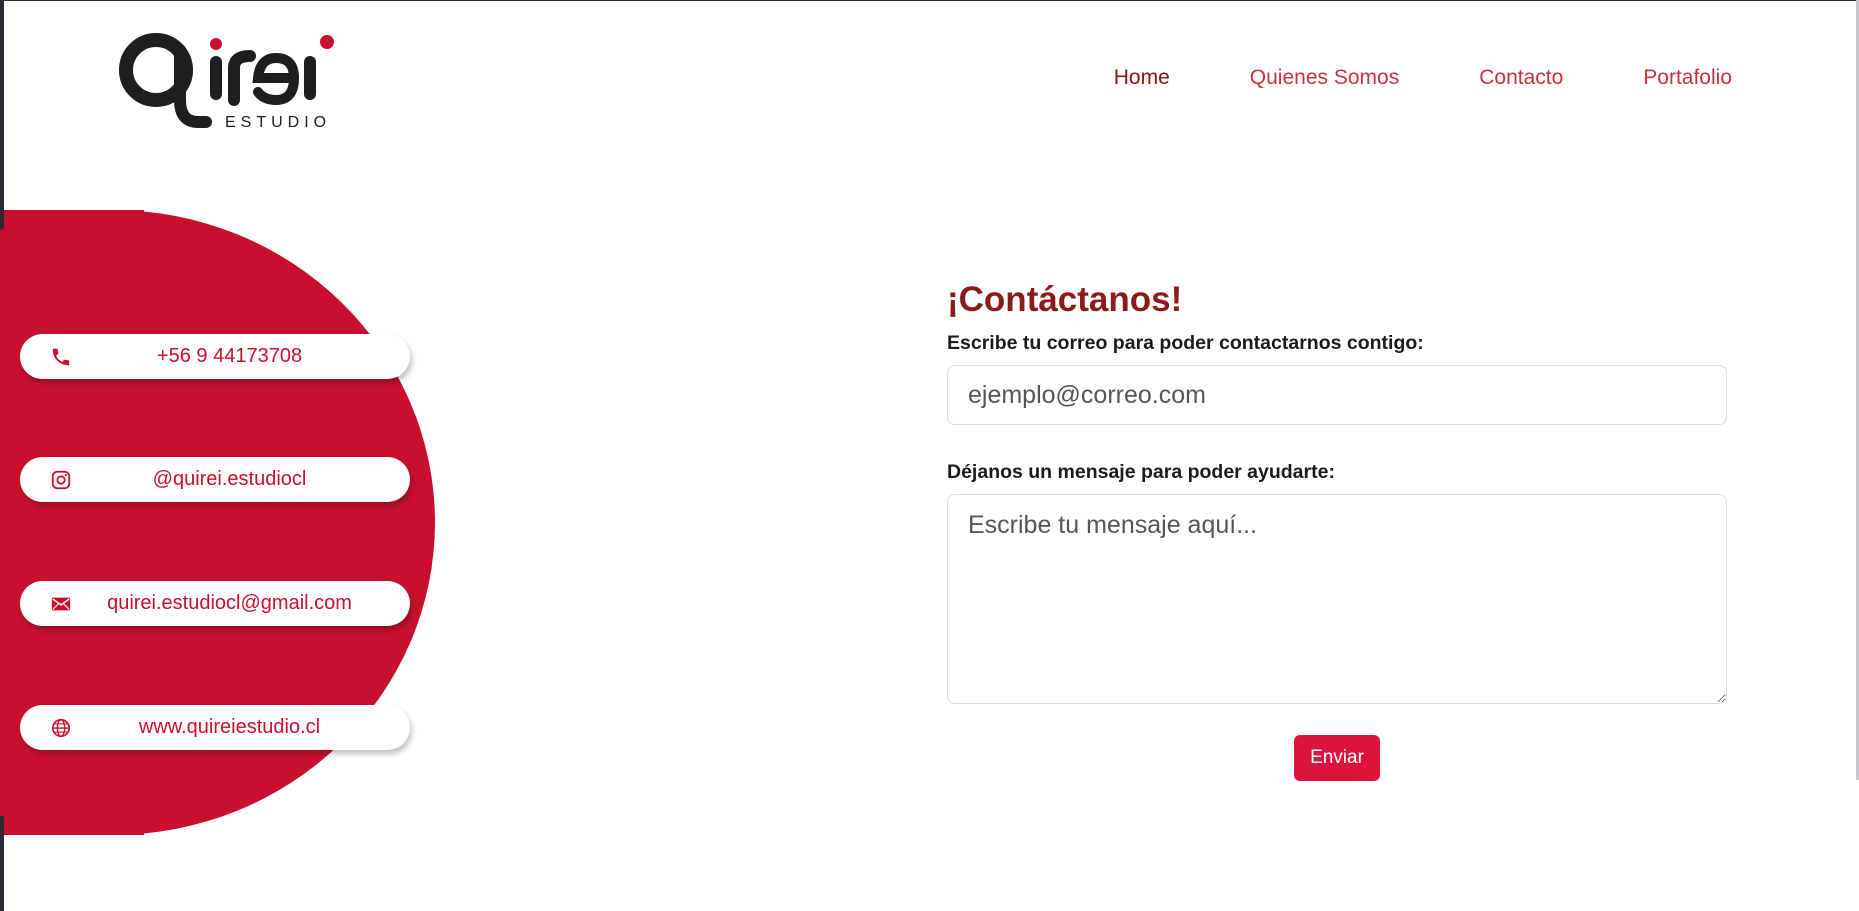 This screenshot has height=911, width=1859. I want to click on main-nav: Home Quienes Somos Contacto Portafolio, so click(1423, 78).